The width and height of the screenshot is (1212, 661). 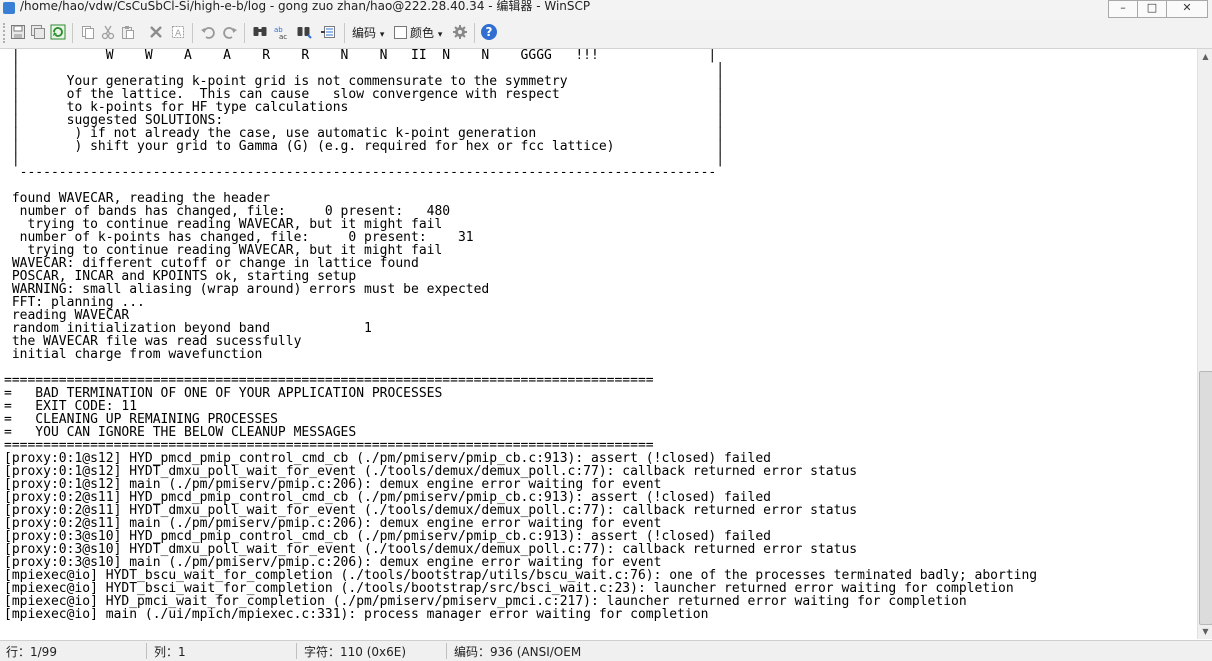 What do you see at coordinates (1123, 9) in the screenshot?
I see `minimize-button: –` at bounding box center [1123, 9].